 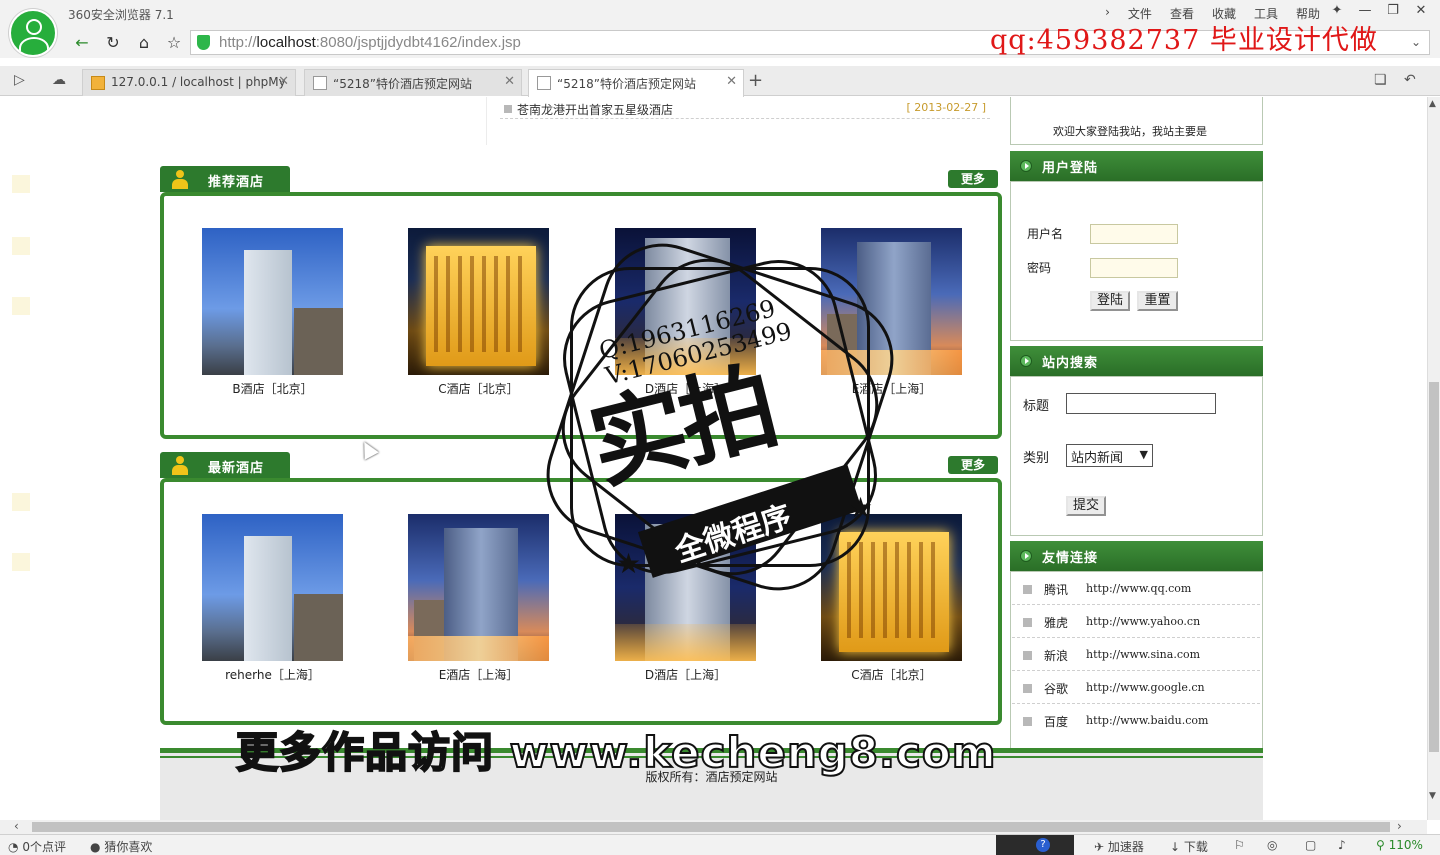 What do you see at coordinates (1310, 845) in the screenshot?
I see `window-icon: ▢` at bounding box center [1310, 845].